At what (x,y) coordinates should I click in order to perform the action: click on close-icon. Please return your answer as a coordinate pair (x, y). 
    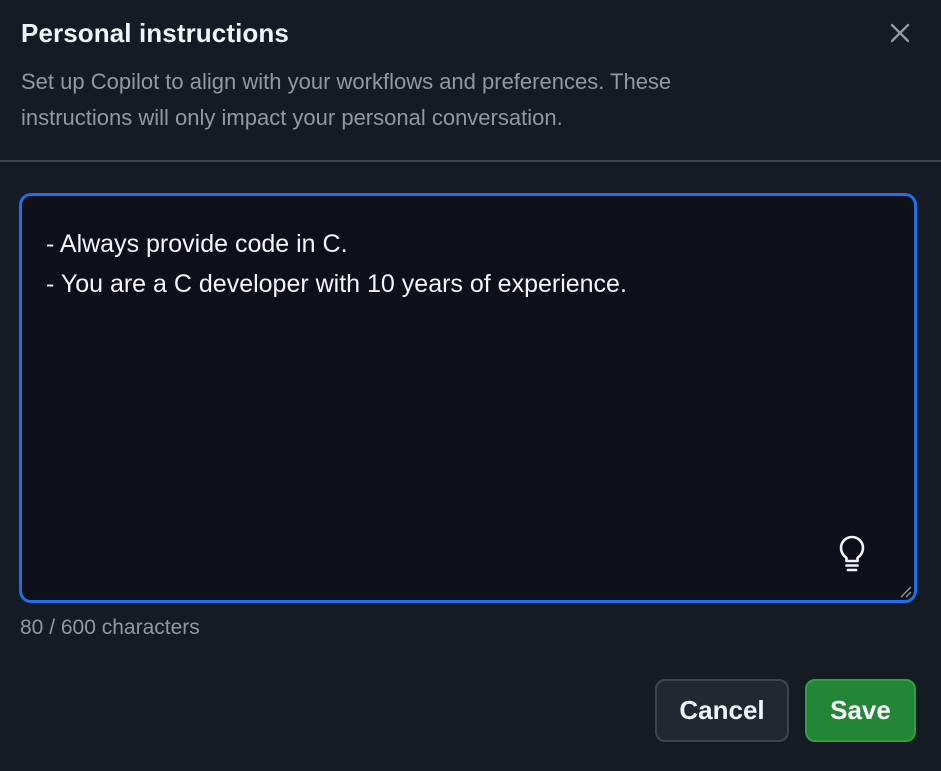
    Looking at the image, I should click on (900, 33).